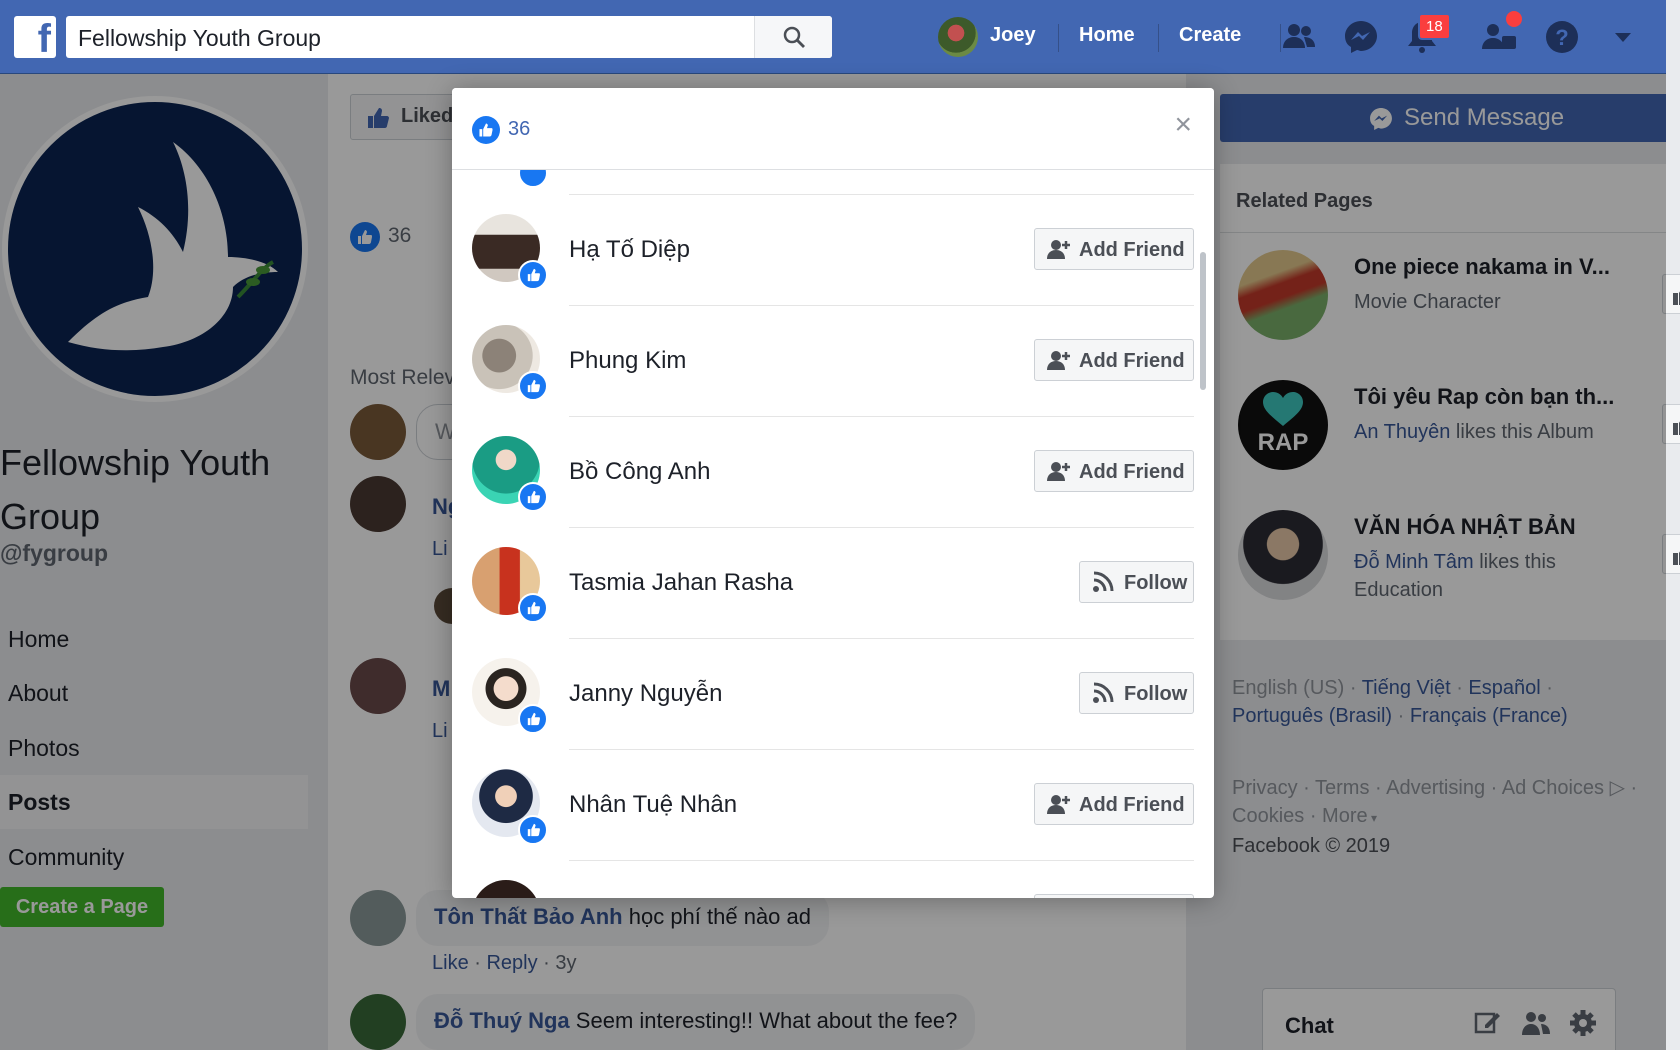  What do you see at coordinates (1210, 35) in the screenshot?
I see `create-link: Create` at bounding box center [1210, 35].